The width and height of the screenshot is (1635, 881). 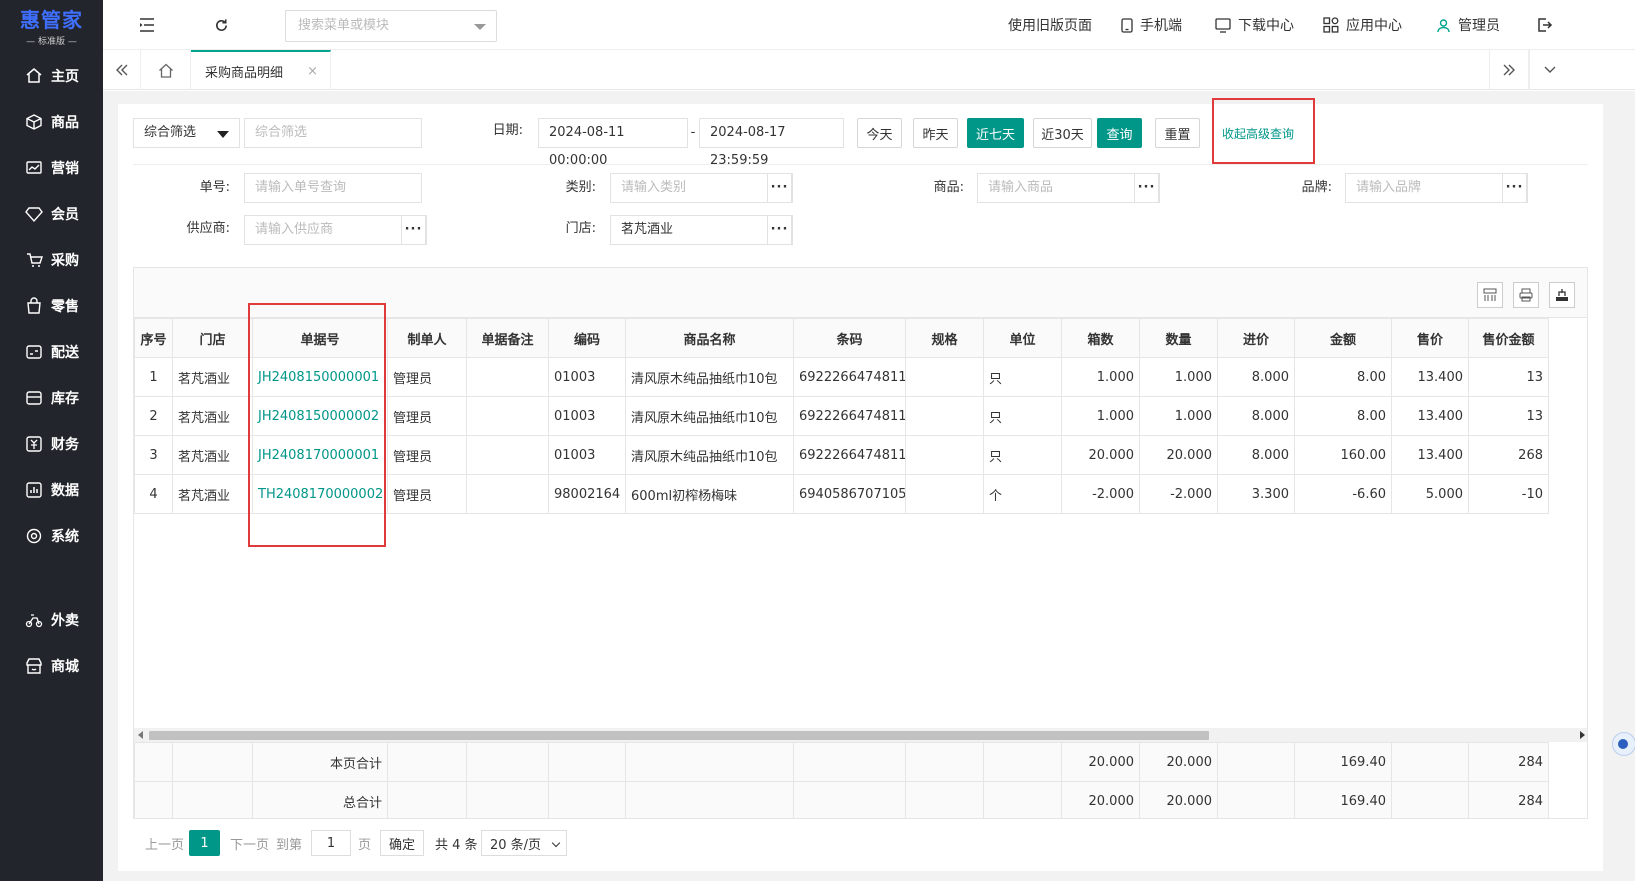 I want to click on order-no-input: 请输入单号查询, so click(x=333, y=188).